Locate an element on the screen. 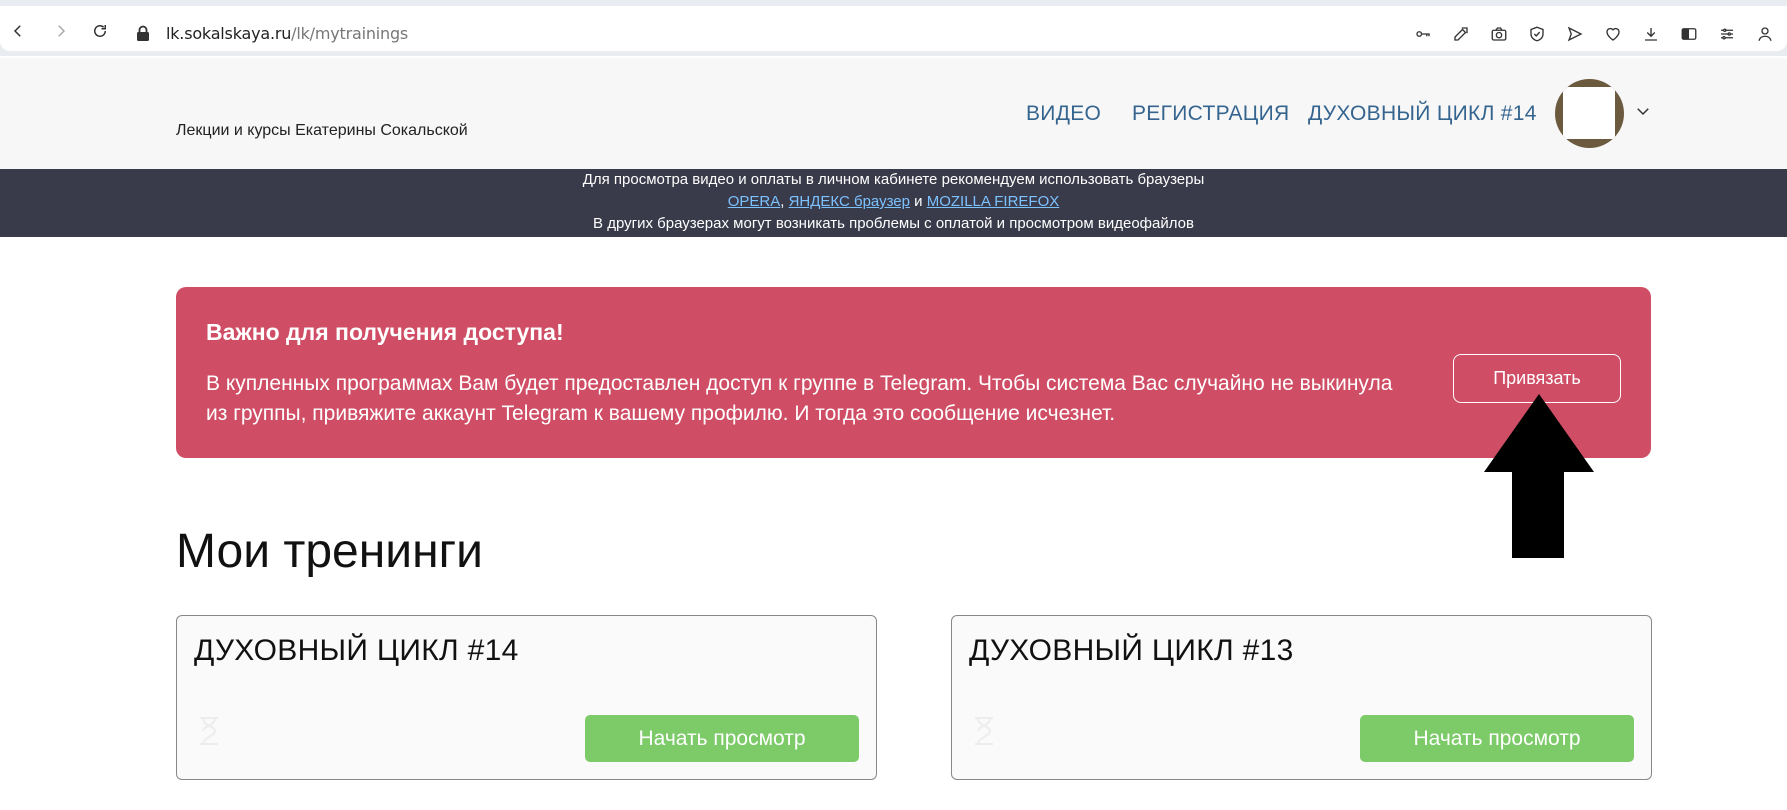 The width and height of the screenshot is (1787, 810). link-firefox: MOZILLA FIREFOX is located at coordinates (993, 201).